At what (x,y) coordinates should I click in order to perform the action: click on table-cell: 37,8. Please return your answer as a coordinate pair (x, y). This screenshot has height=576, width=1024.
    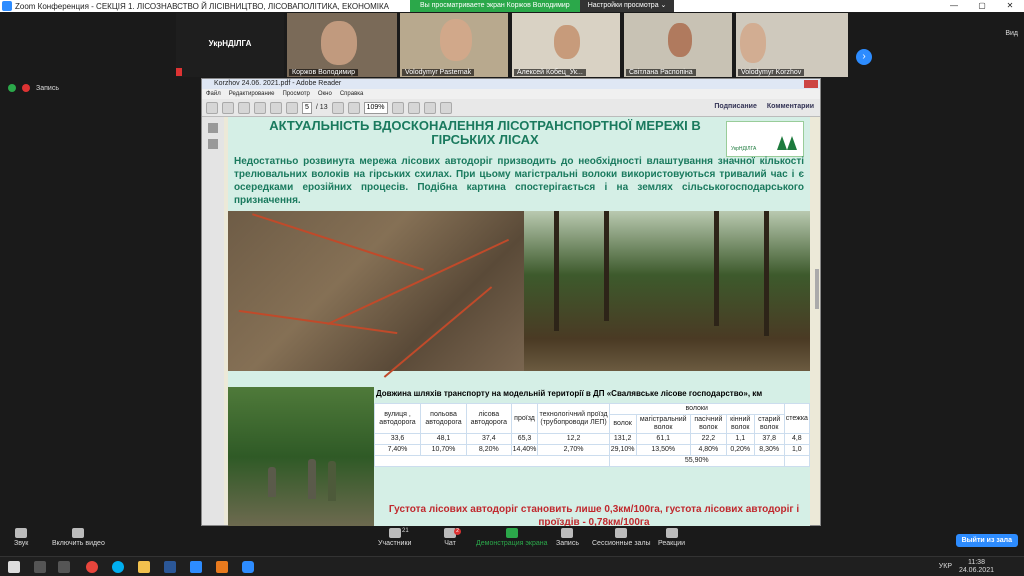
    Looking at the image, I should click on (769, 439).